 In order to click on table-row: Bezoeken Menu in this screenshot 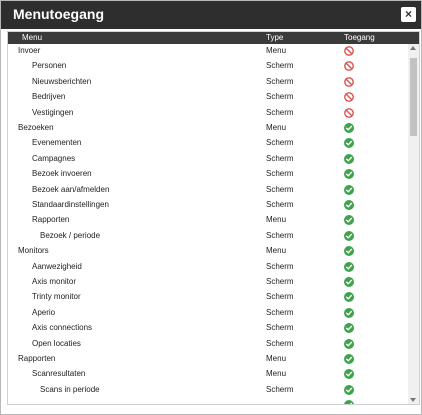, I will do `click(208, 128)`.